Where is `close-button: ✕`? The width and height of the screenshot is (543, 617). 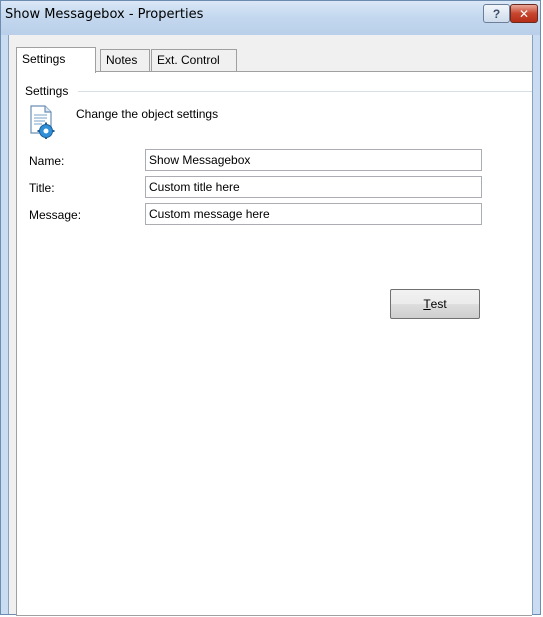
close-button: ✕ is located at coordinates (524, 13).